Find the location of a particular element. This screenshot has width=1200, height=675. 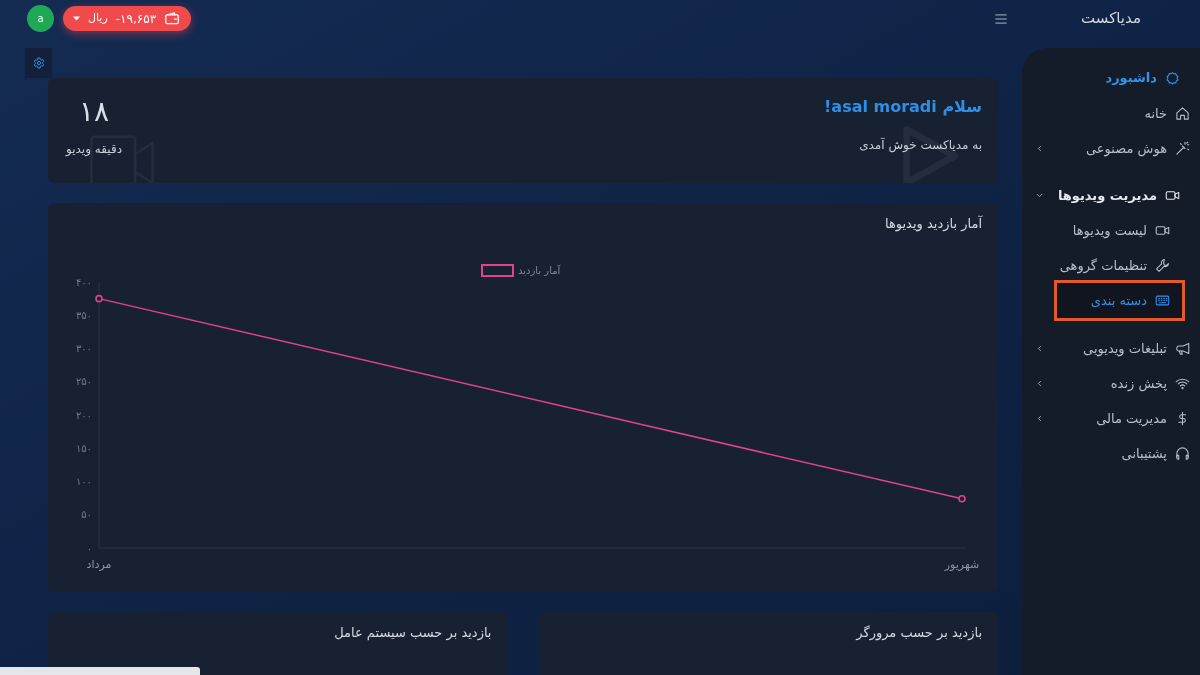

menu-icon is located at coordinates (1001, 18).